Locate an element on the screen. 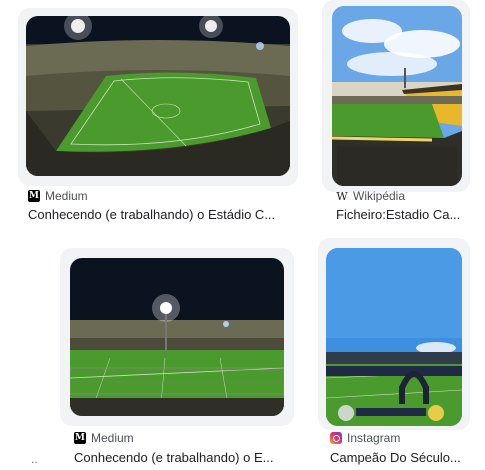  stadium-floodlight-image is located at coordinates (177, 337).